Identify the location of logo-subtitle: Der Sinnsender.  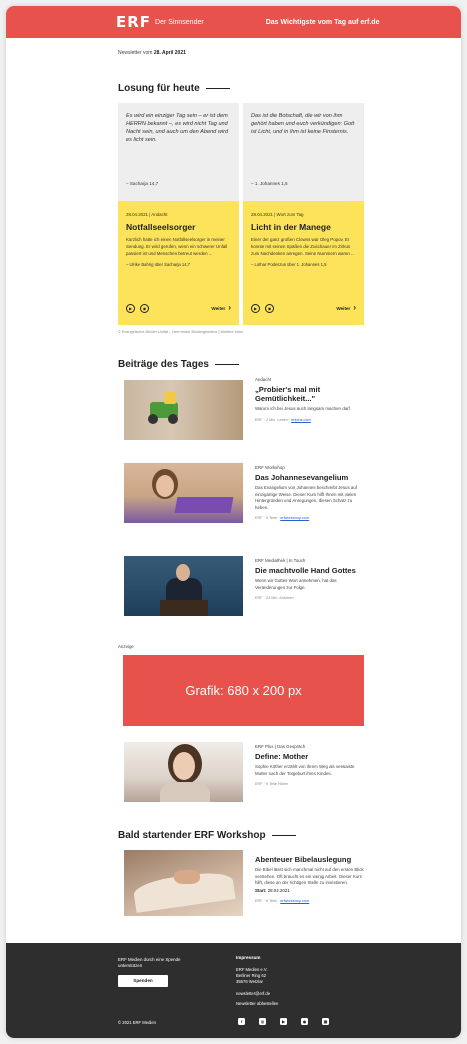
(179, 22).